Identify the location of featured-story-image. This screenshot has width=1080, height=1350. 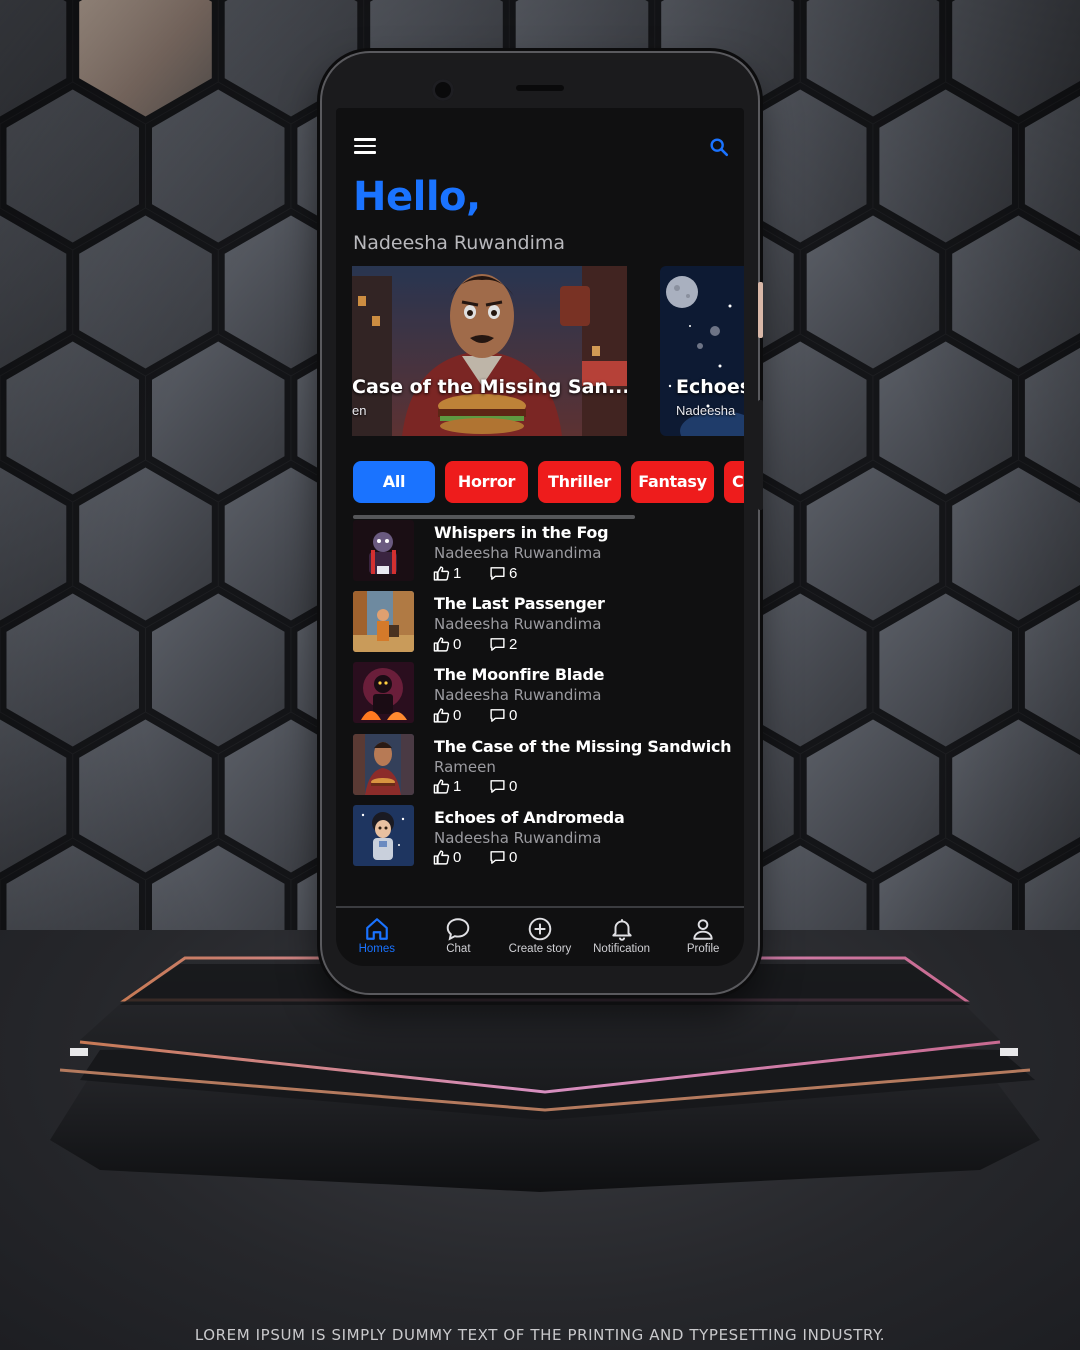
(489, 351).